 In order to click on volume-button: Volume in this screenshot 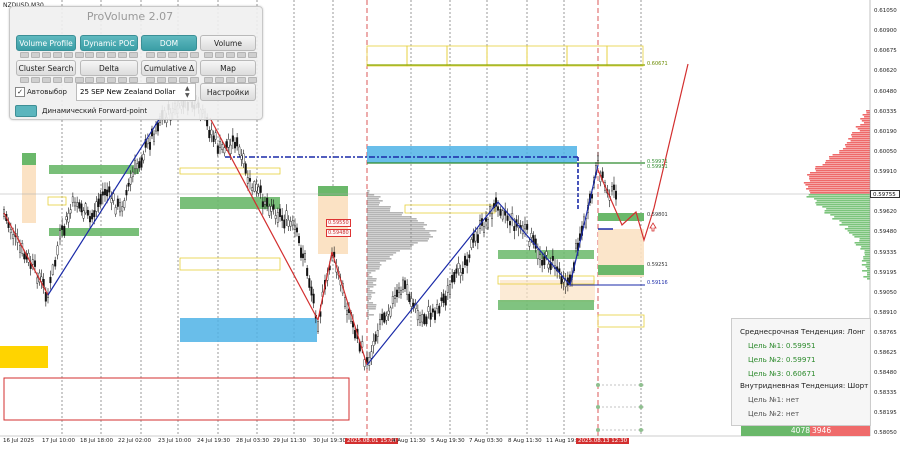, I will do `click(228, 43)`.